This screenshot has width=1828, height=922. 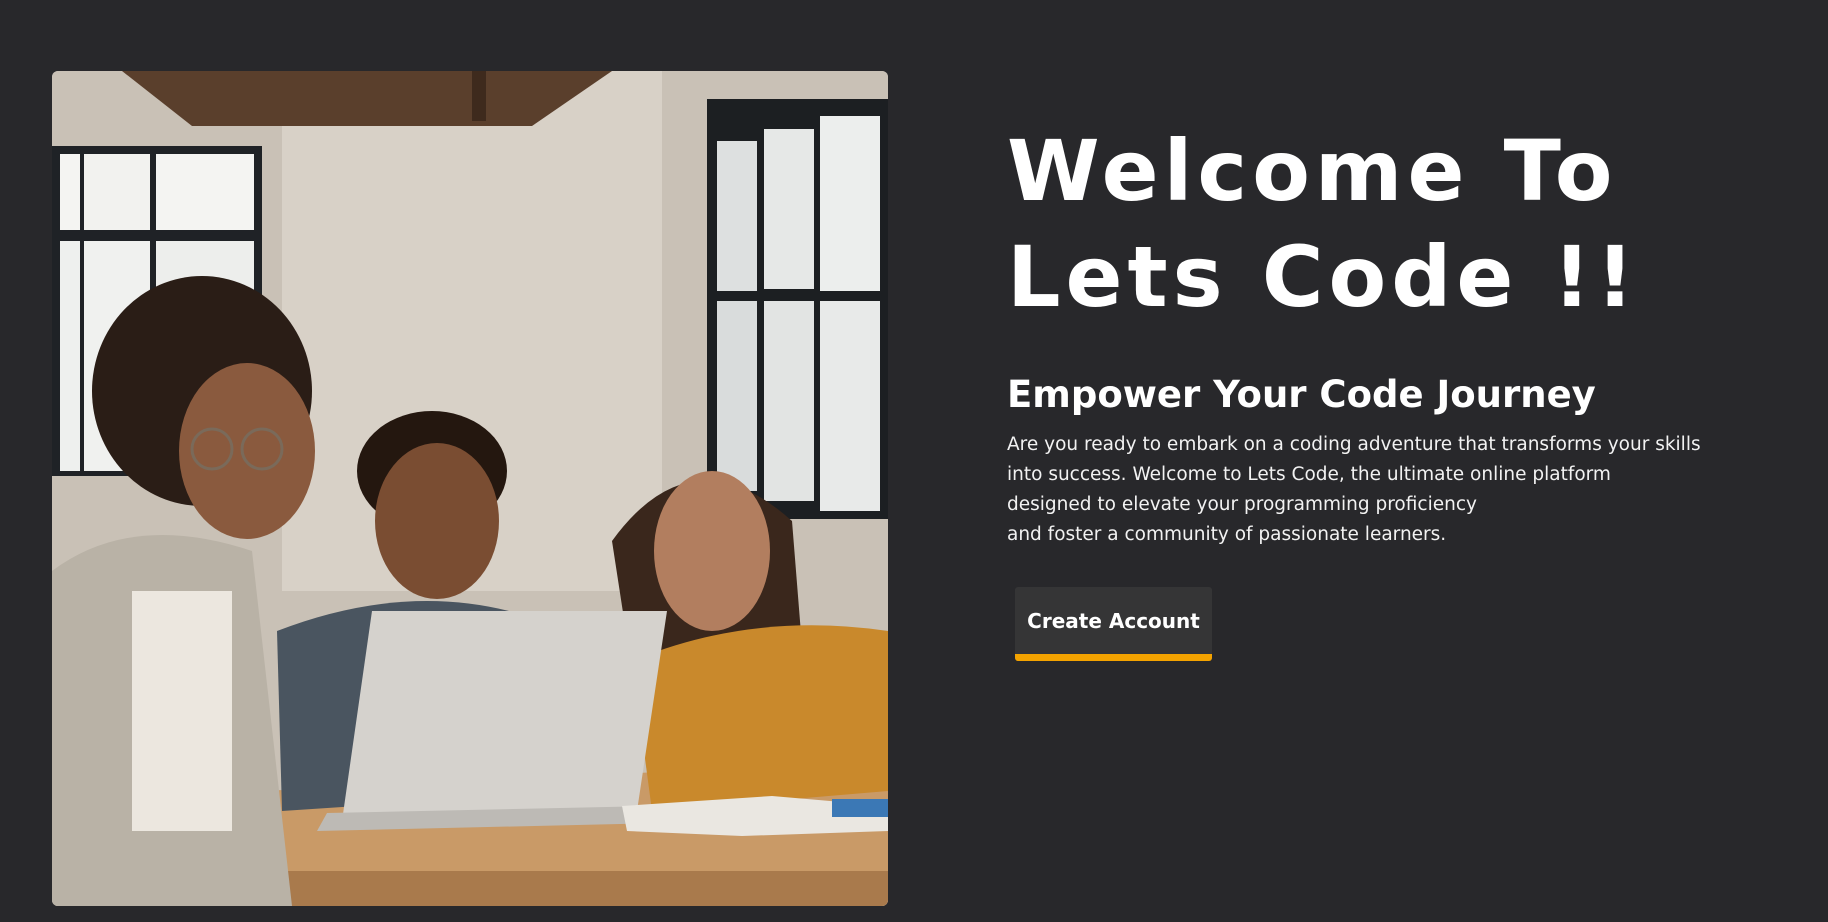 What do you see at coordinates (1113, 624) in the screenshot?
I see `create-account-button: Create Account` at bounding box center [1113, 624].